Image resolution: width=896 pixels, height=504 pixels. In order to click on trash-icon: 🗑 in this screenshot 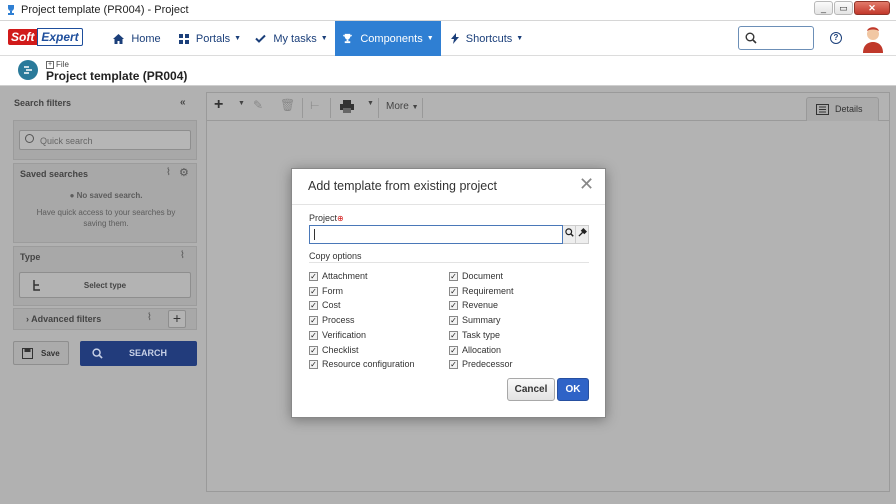, I will do `click(287, 105)`.